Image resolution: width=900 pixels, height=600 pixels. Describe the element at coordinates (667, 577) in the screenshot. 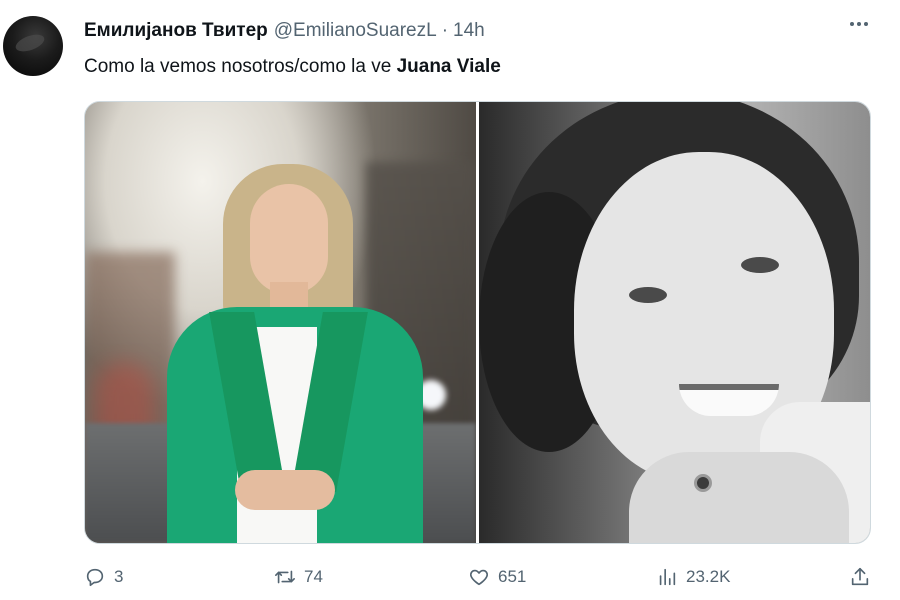

I see `analytics-icon` at that location.